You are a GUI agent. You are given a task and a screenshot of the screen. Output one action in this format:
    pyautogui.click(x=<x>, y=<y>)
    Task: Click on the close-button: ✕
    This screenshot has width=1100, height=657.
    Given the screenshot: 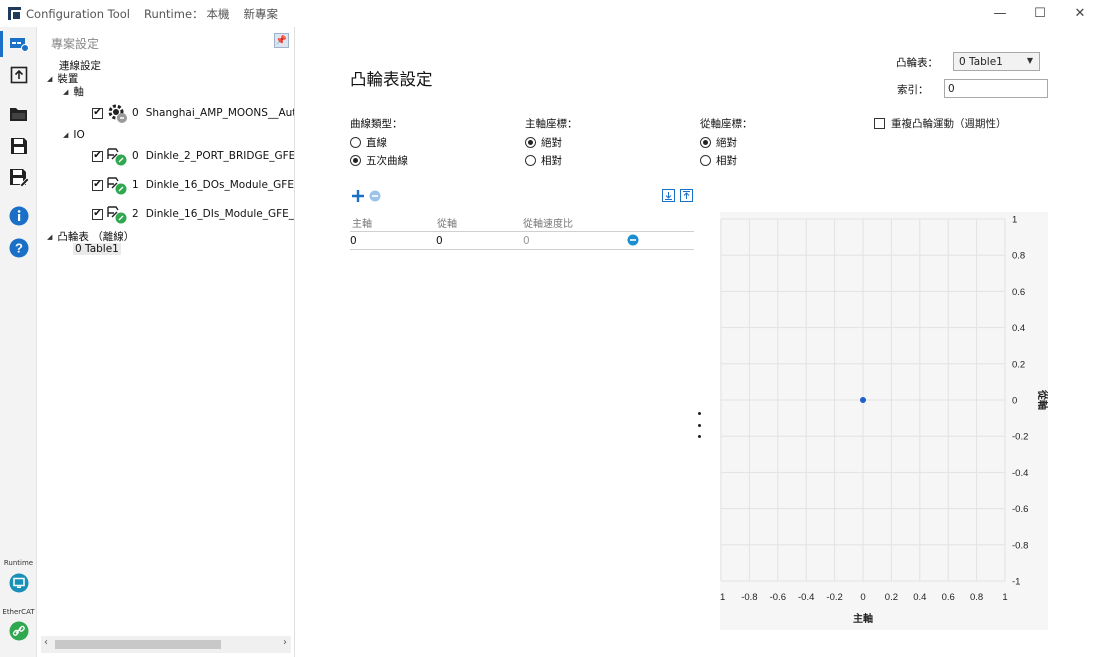 What is the action you would take?
    pyautogui.click(x=1080, y=13)
    